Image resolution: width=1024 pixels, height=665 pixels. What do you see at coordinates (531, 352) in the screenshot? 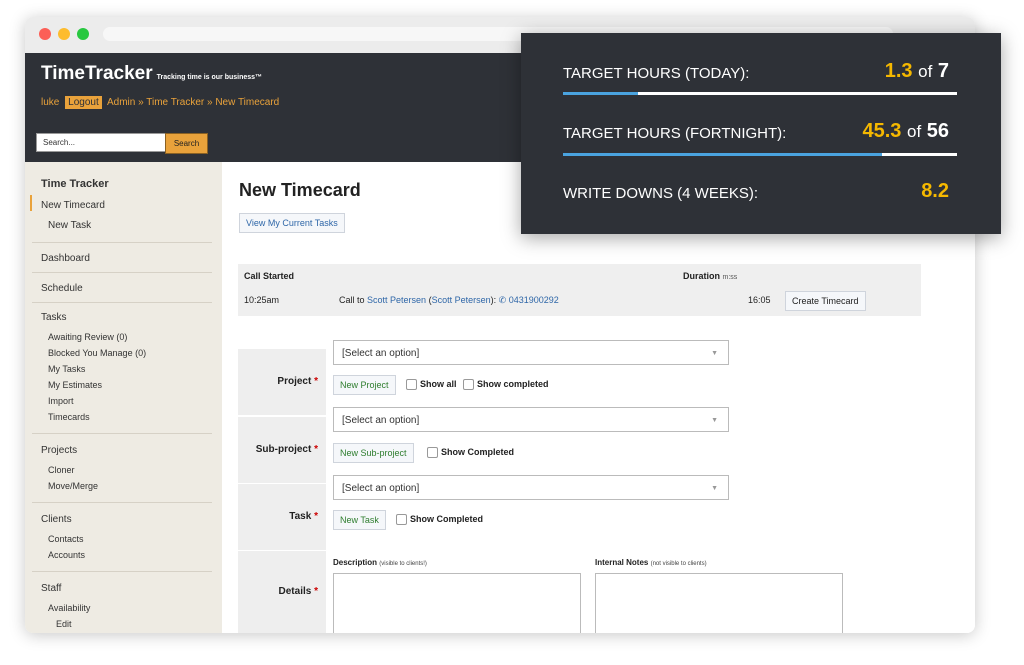
I see `project-select: [Select an option] ▼` at bounding box center [531, 352].